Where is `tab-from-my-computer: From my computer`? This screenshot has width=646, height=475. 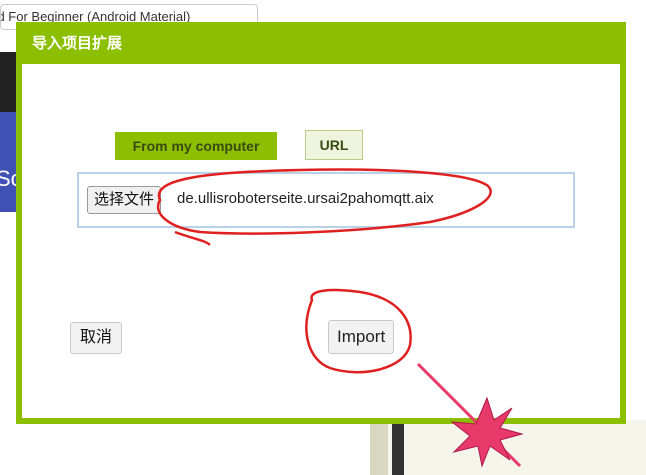 tab-from-my-computer: From my computer is located at coordinates (196, 146).